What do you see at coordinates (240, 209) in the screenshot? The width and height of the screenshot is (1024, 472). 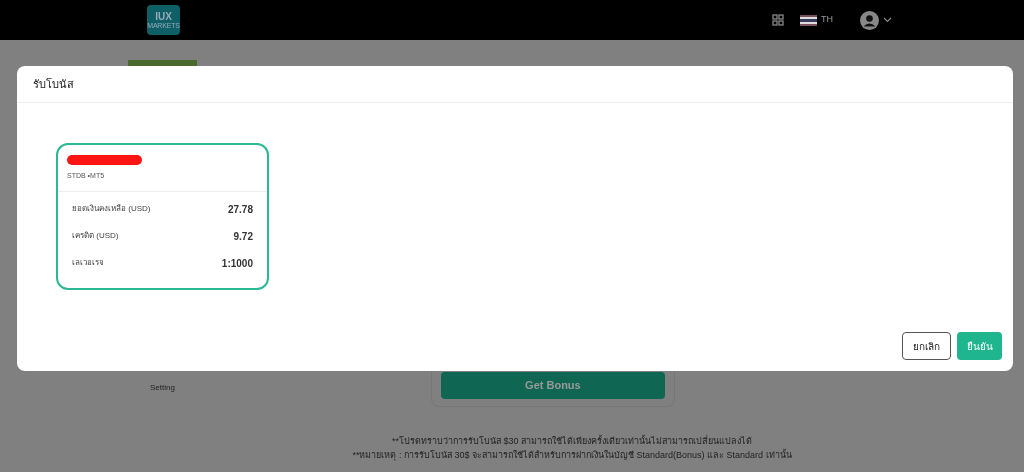 I see `account-field-value: 27.78` at bounding box center [240, 209].